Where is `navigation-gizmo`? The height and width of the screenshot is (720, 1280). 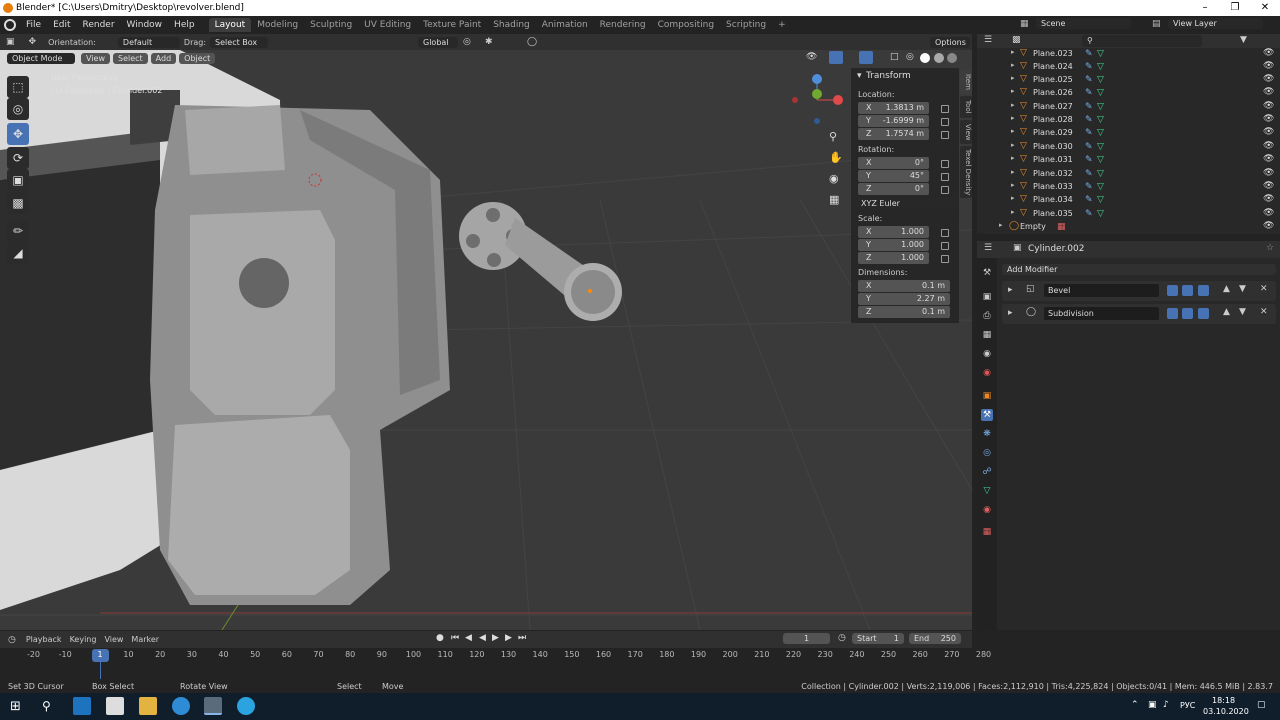 navigation-gizmo is located at coordinates (817, 99).